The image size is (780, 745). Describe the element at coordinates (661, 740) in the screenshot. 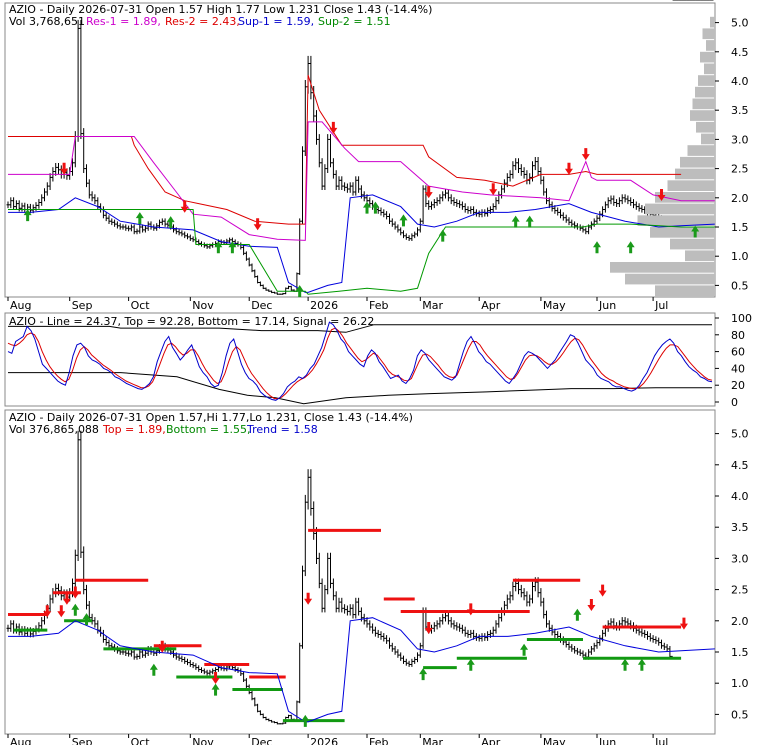

I see `p2-xtick: Jul` at that location.